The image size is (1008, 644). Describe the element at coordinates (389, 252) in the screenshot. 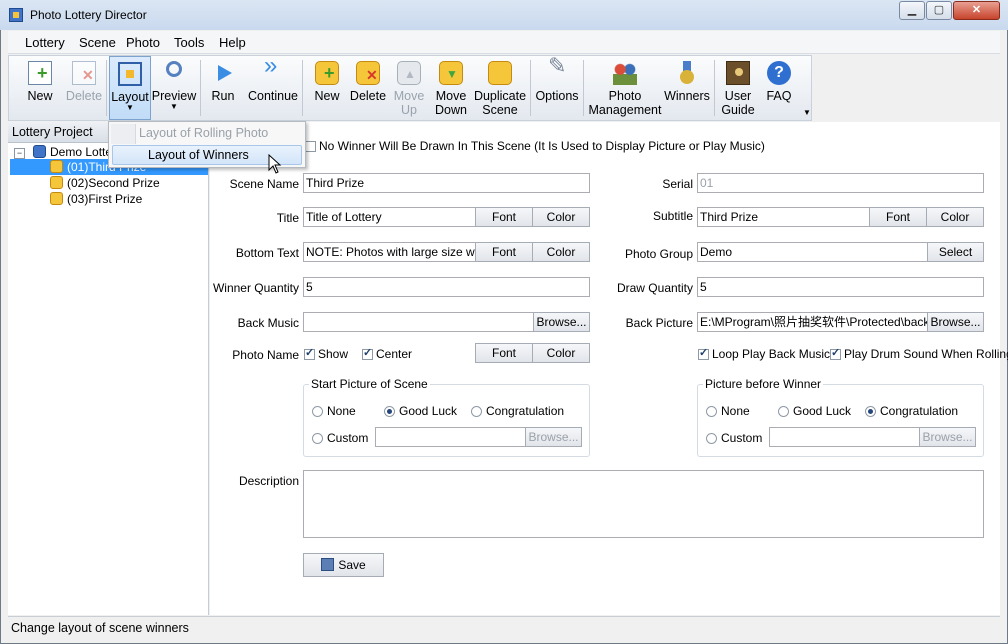

I see `bottom-text-input: NOTE: Photos with large size will ma` at that location.